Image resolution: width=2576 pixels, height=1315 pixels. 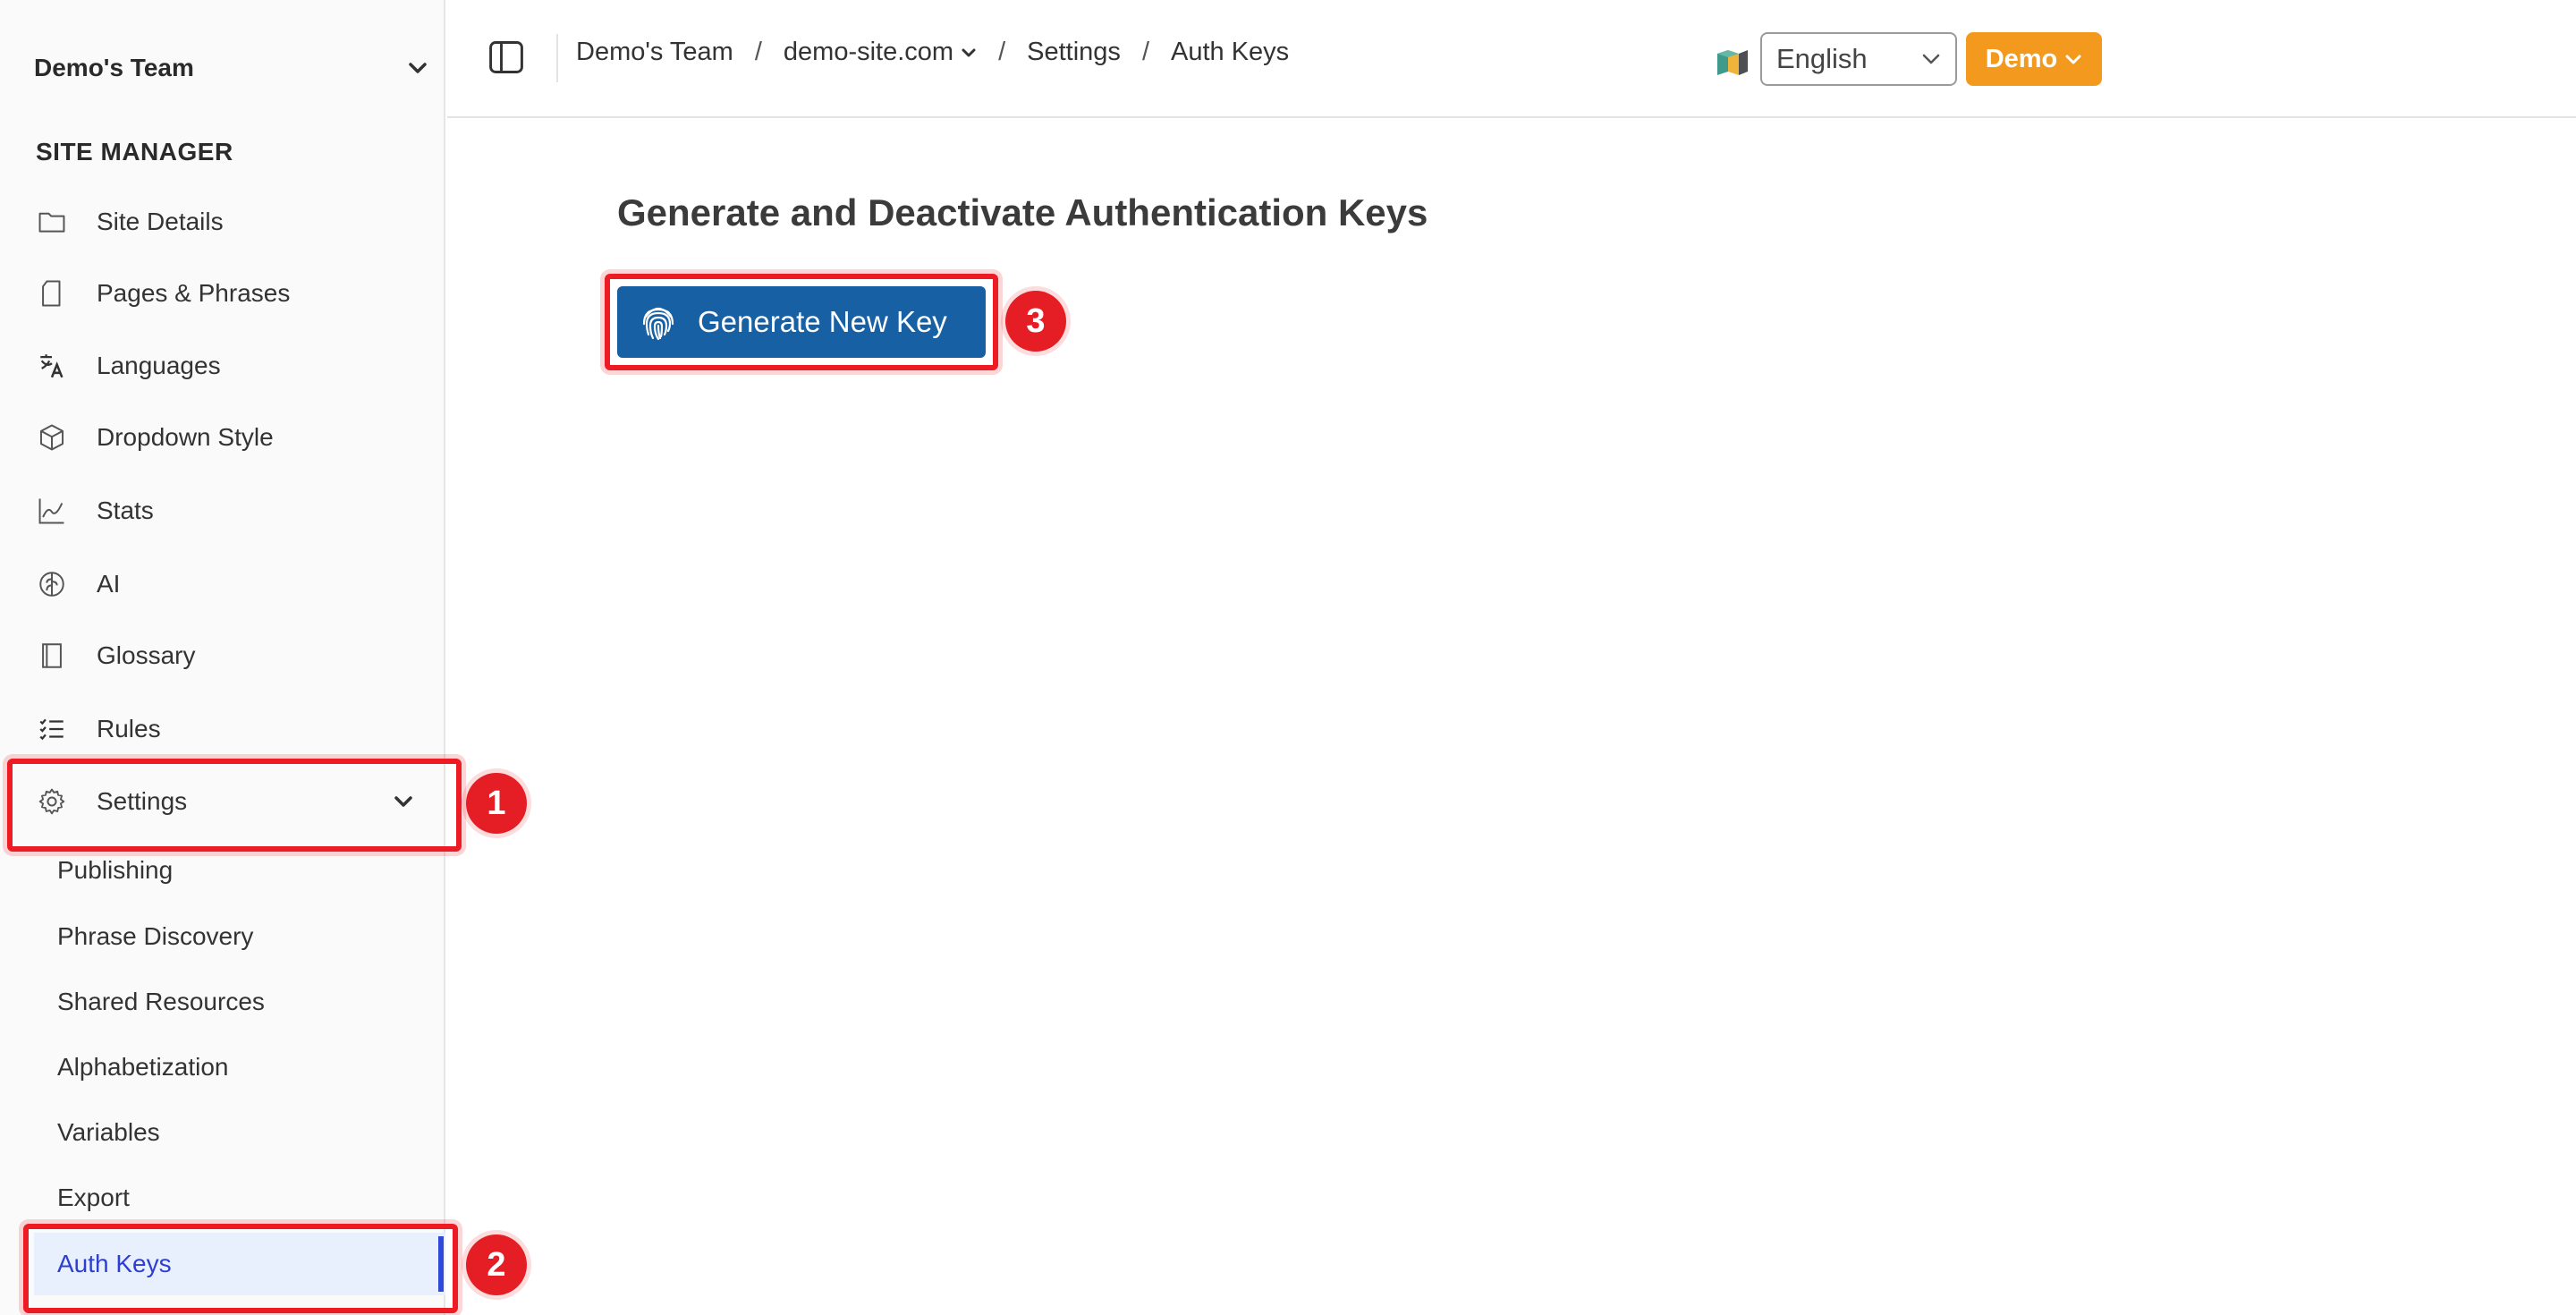 What do you see at coordinates (115, 870) in the screenshot?
I see `sub-item-label: Publishing` at bounding box center [115, 870].